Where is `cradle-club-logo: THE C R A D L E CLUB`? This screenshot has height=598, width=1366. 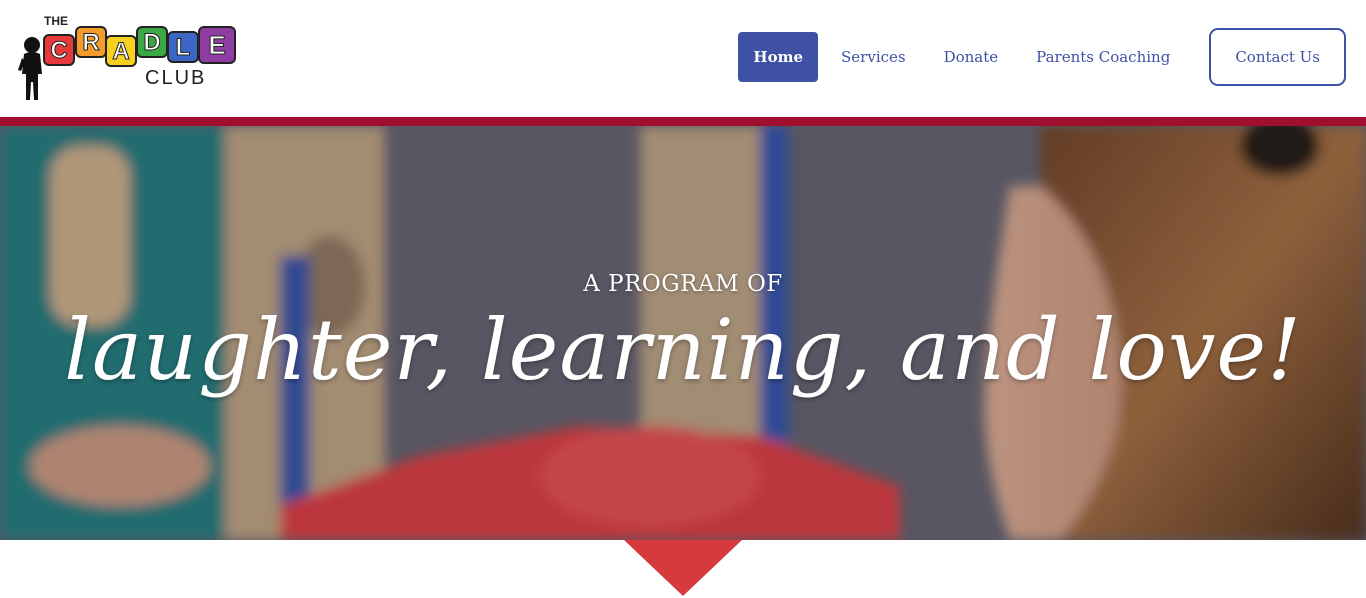
cradle-club-logo: THE C R A D L E CLUB is located at coordinates (130, 58).